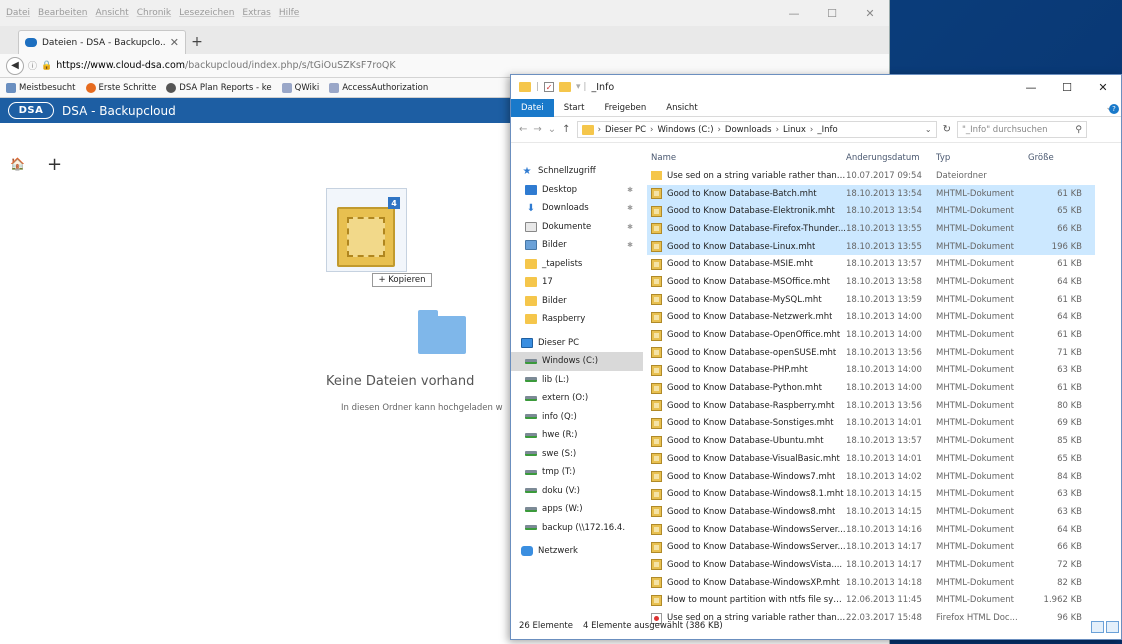  Describe the element at coordinates (1114, 109) in the screenshot. I see `help-icon: ?` at that location.